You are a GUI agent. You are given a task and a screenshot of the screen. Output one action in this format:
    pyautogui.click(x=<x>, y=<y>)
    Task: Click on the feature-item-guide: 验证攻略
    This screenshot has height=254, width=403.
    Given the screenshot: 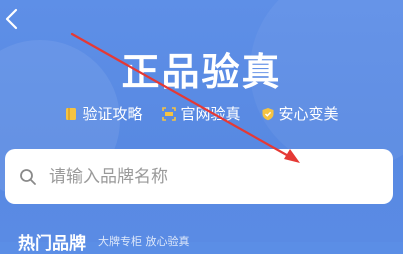 What is the action you would take?
    pyautogui.click(x=103, y=114)
    